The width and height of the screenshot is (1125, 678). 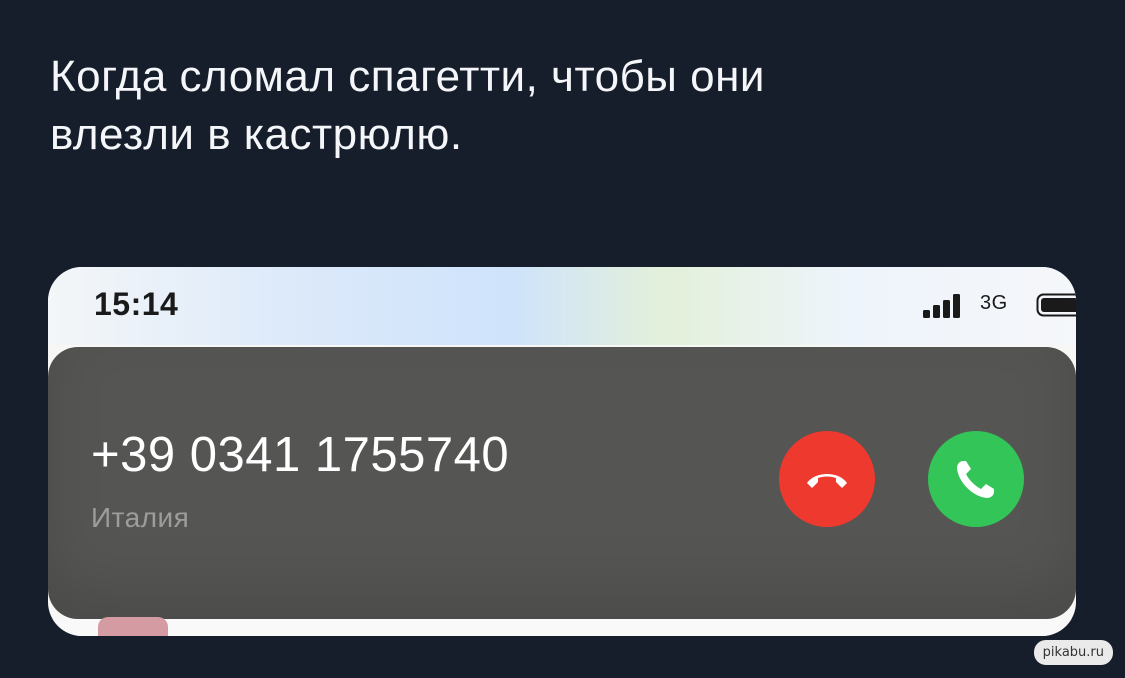 I want to click on phone-hangup-icon, so click(x=827, y=481).